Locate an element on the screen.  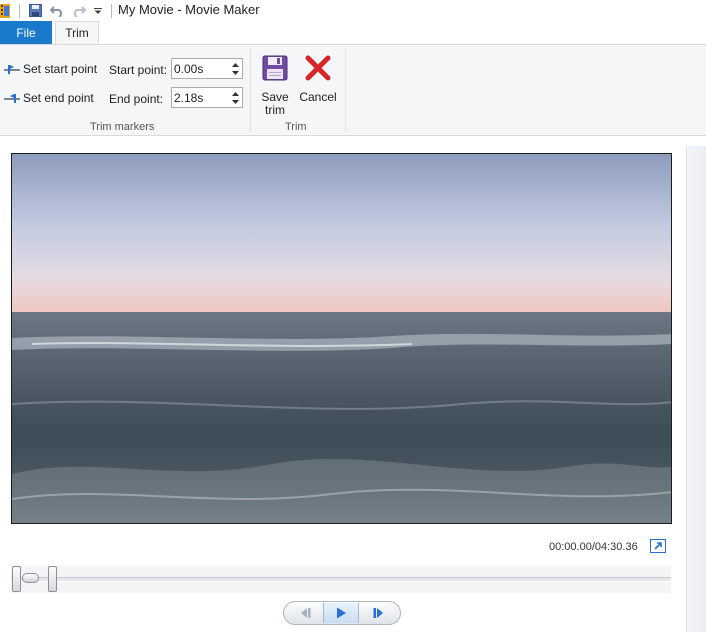
play-icon is located at coordinates (341, 613).